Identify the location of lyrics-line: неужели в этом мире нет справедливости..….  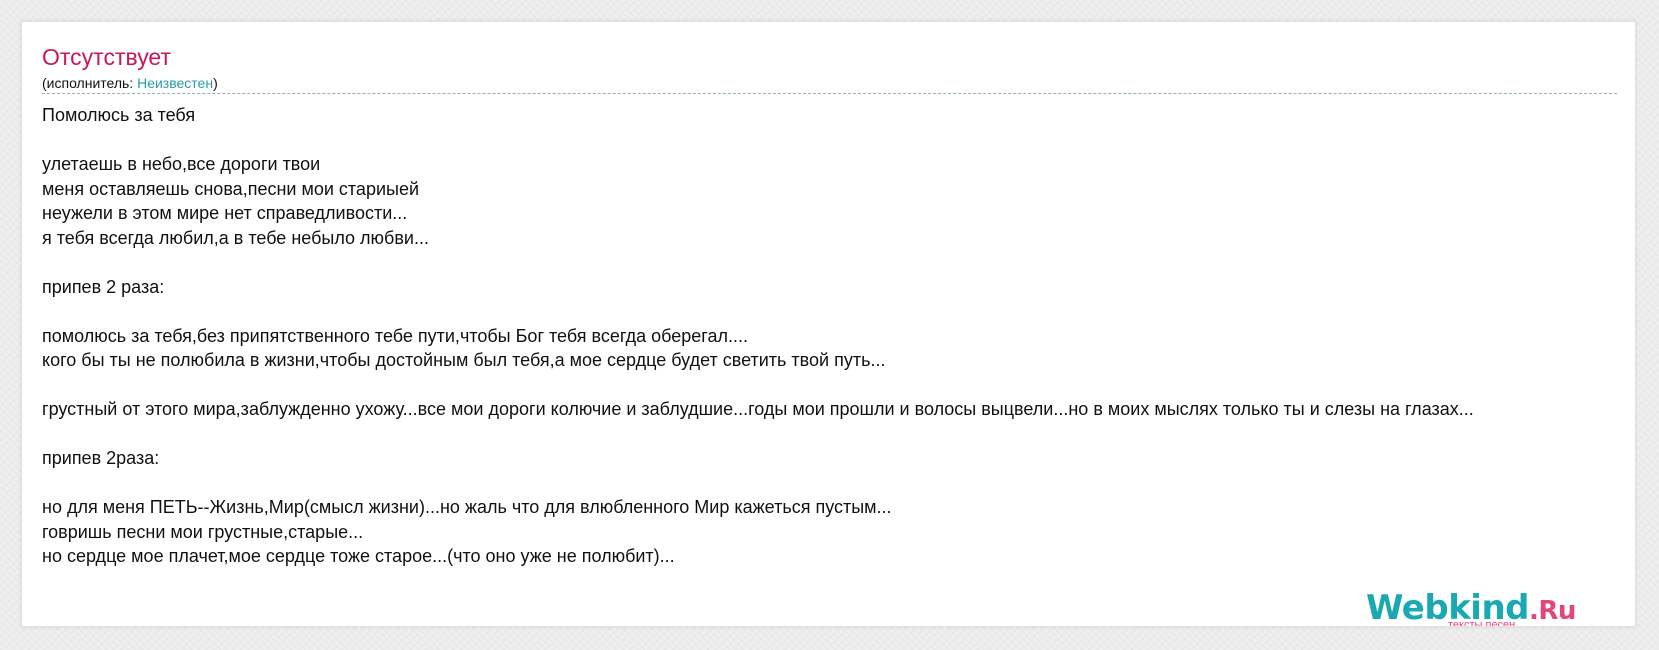
(225, 213).